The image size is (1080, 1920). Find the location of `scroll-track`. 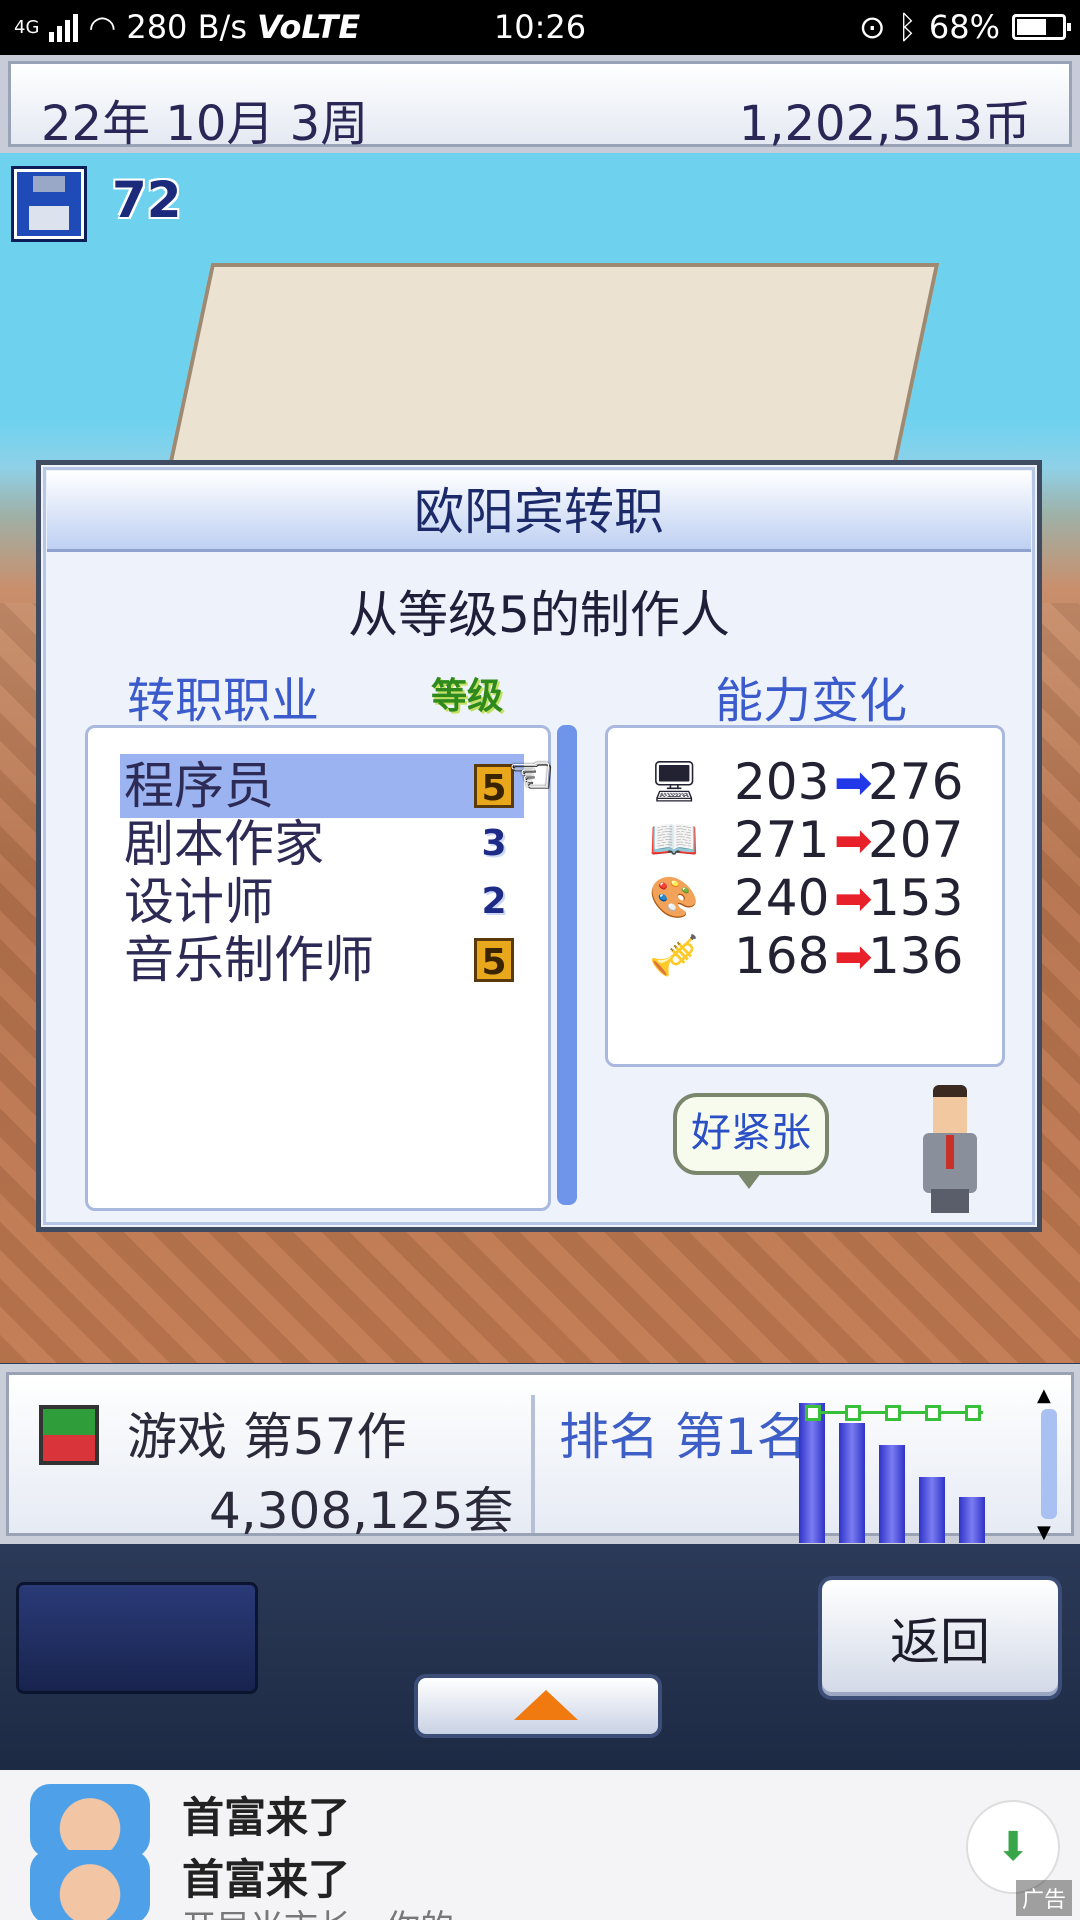

scroll-track is located at coordinates (1049, 1464).